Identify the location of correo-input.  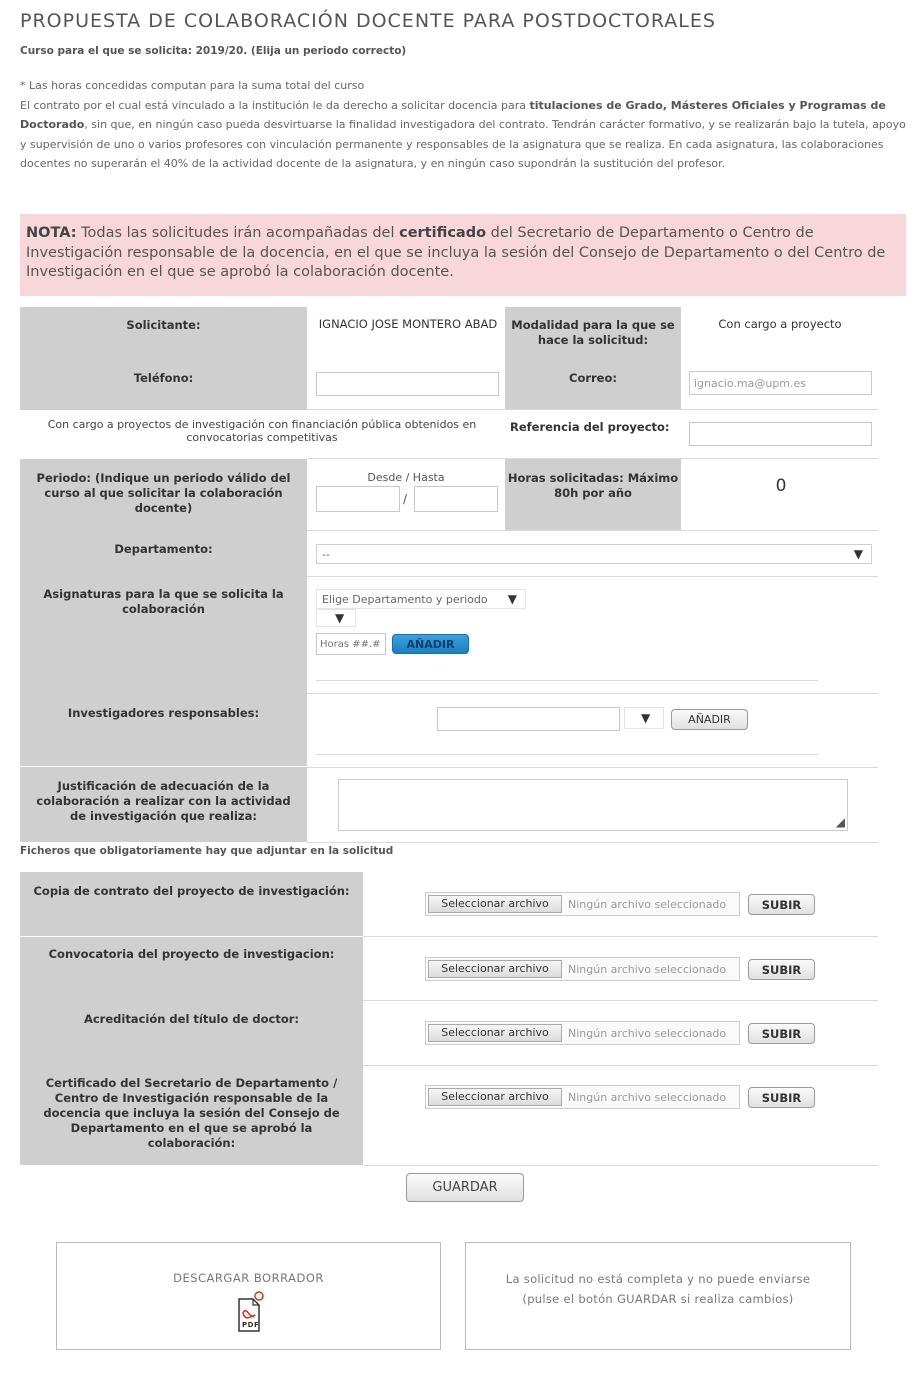
(780, 383).